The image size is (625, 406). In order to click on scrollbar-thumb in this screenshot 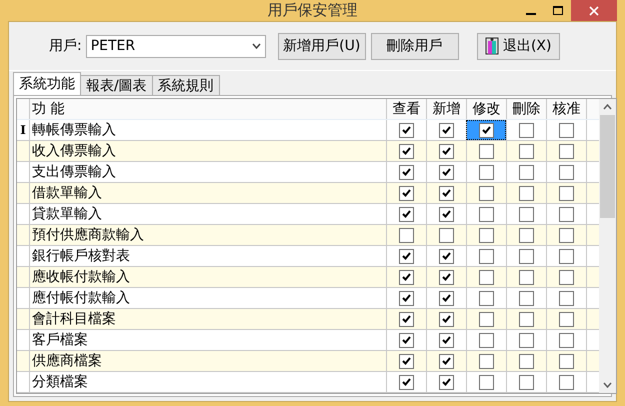, I will do `click(607, 166)`.